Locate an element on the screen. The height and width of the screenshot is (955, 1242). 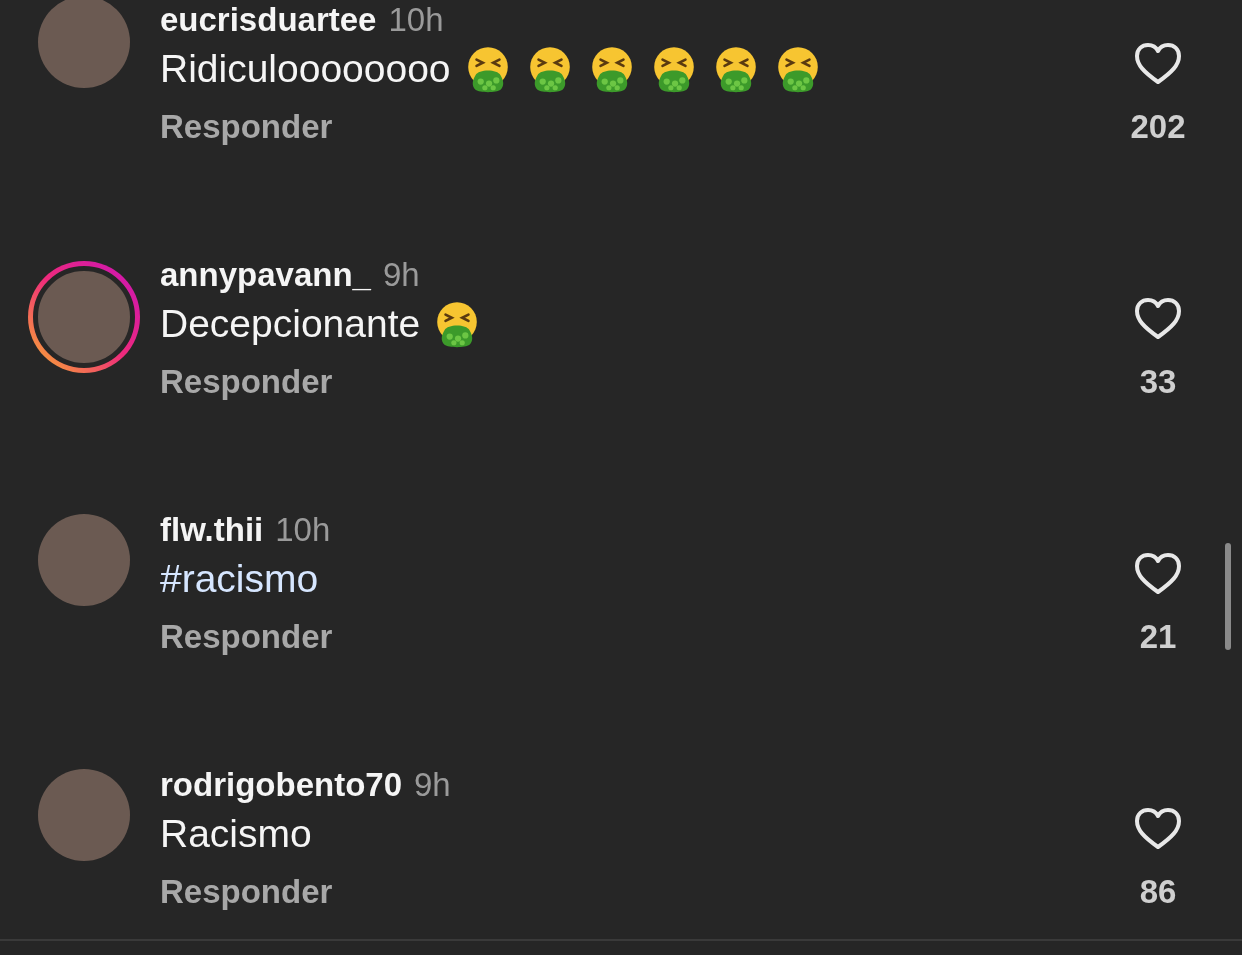
comment-text: Decepcionante is located at coordinates (290, 324).